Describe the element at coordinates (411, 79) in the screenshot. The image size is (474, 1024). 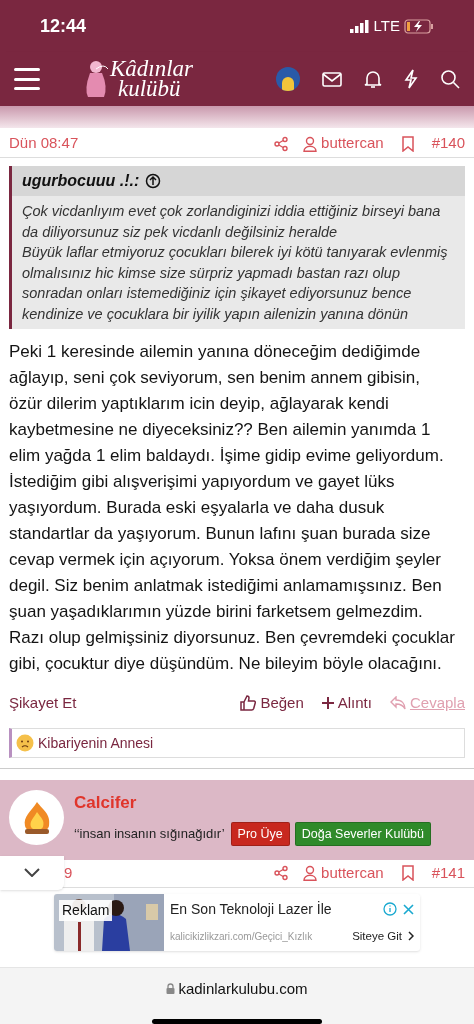
I see `lightning-icon` at that location.